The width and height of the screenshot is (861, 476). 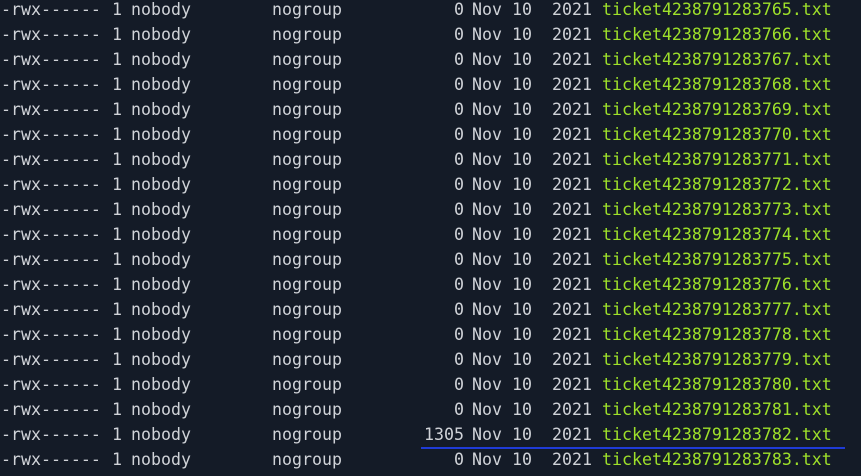 What do you see at coordinates (717, 384) in the screenshot?
I see `file-name: ticket4238791283780.txt` at bounding box center [717, 384].